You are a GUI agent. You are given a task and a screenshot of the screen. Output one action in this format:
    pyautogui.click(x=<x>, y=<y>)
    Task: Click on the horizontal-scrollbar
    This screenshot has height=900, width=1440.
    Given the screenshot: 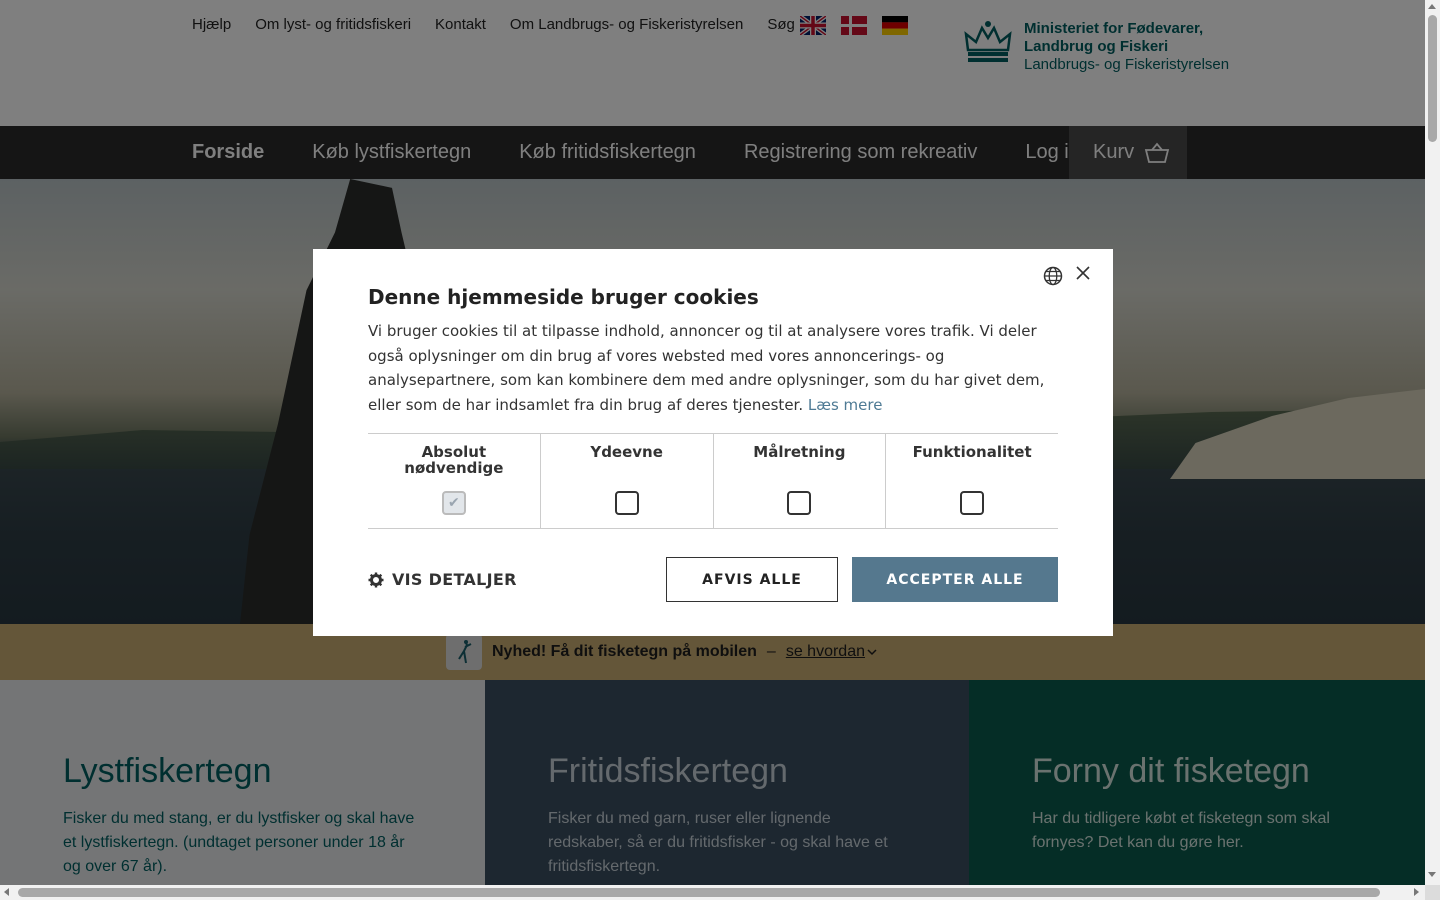 What is the action you would take?
    pyautogui.click(x=712, y=892)
    